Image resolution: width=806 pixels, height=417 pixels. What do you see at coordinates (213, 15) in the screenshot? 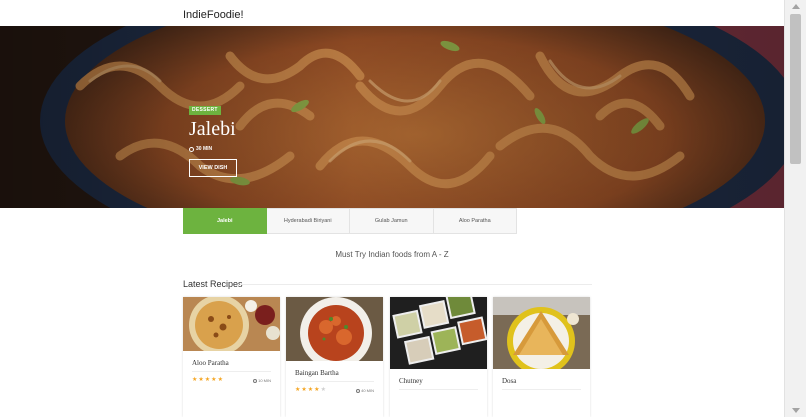
I see `site-brand: IndieFoodie!` at bounding box center [213, 15].